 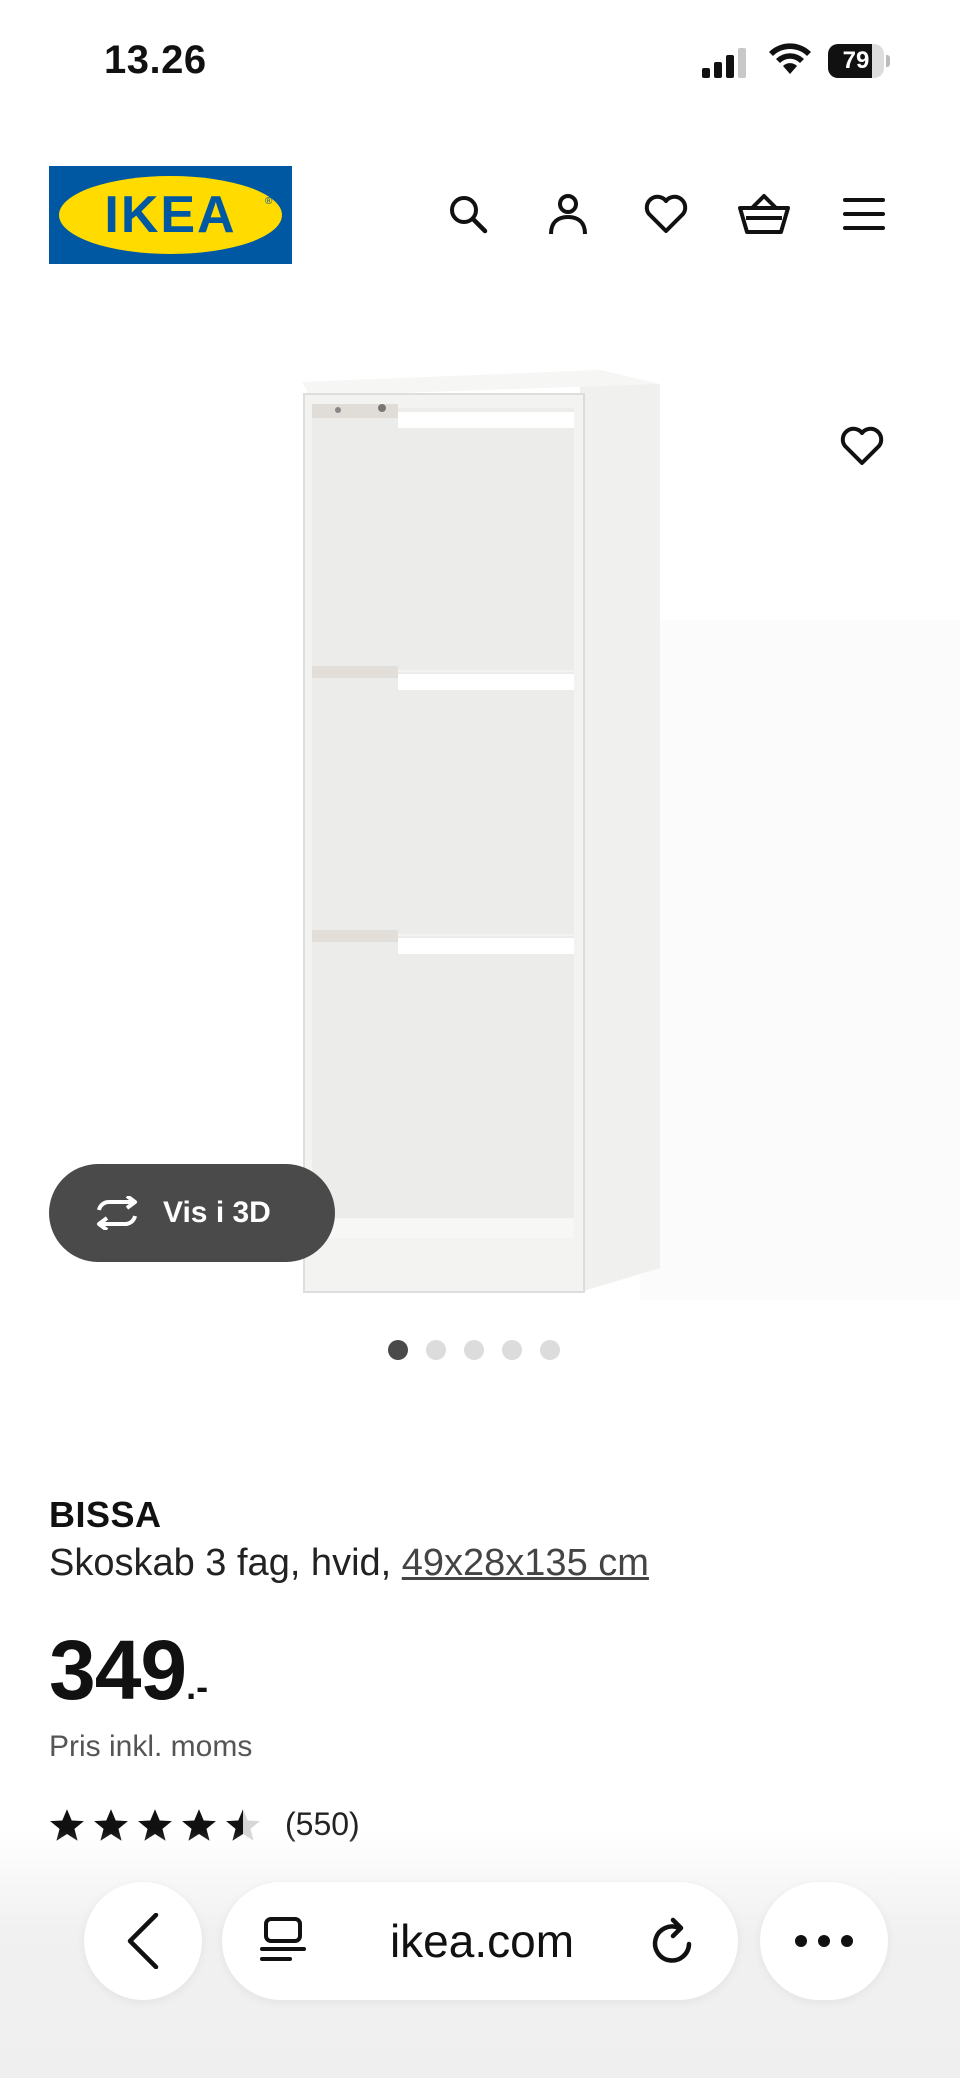 I want to click on ikea-logo: IKEA ®, so click(x=170, y=215).